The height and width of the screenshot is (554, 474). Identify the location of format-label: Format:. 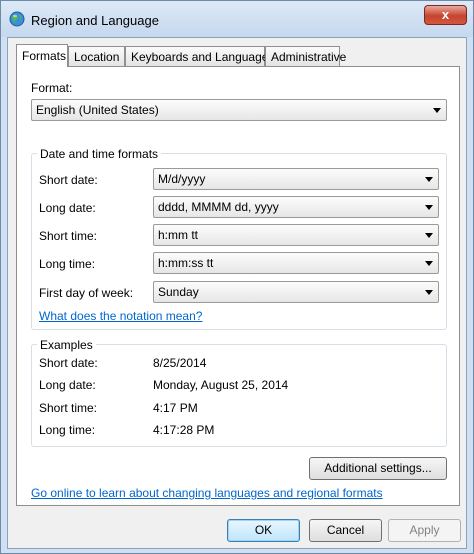
(52, 88).